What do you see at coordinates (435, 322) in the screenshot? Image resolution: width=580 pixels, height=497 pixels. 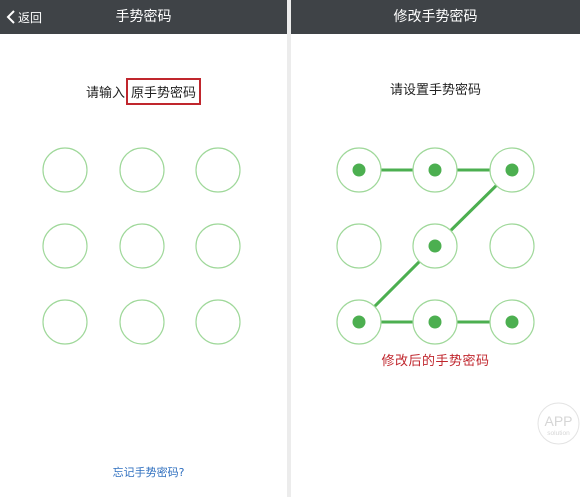 I see `gesture-dot-8-selected` at bounding box center [435, 322].